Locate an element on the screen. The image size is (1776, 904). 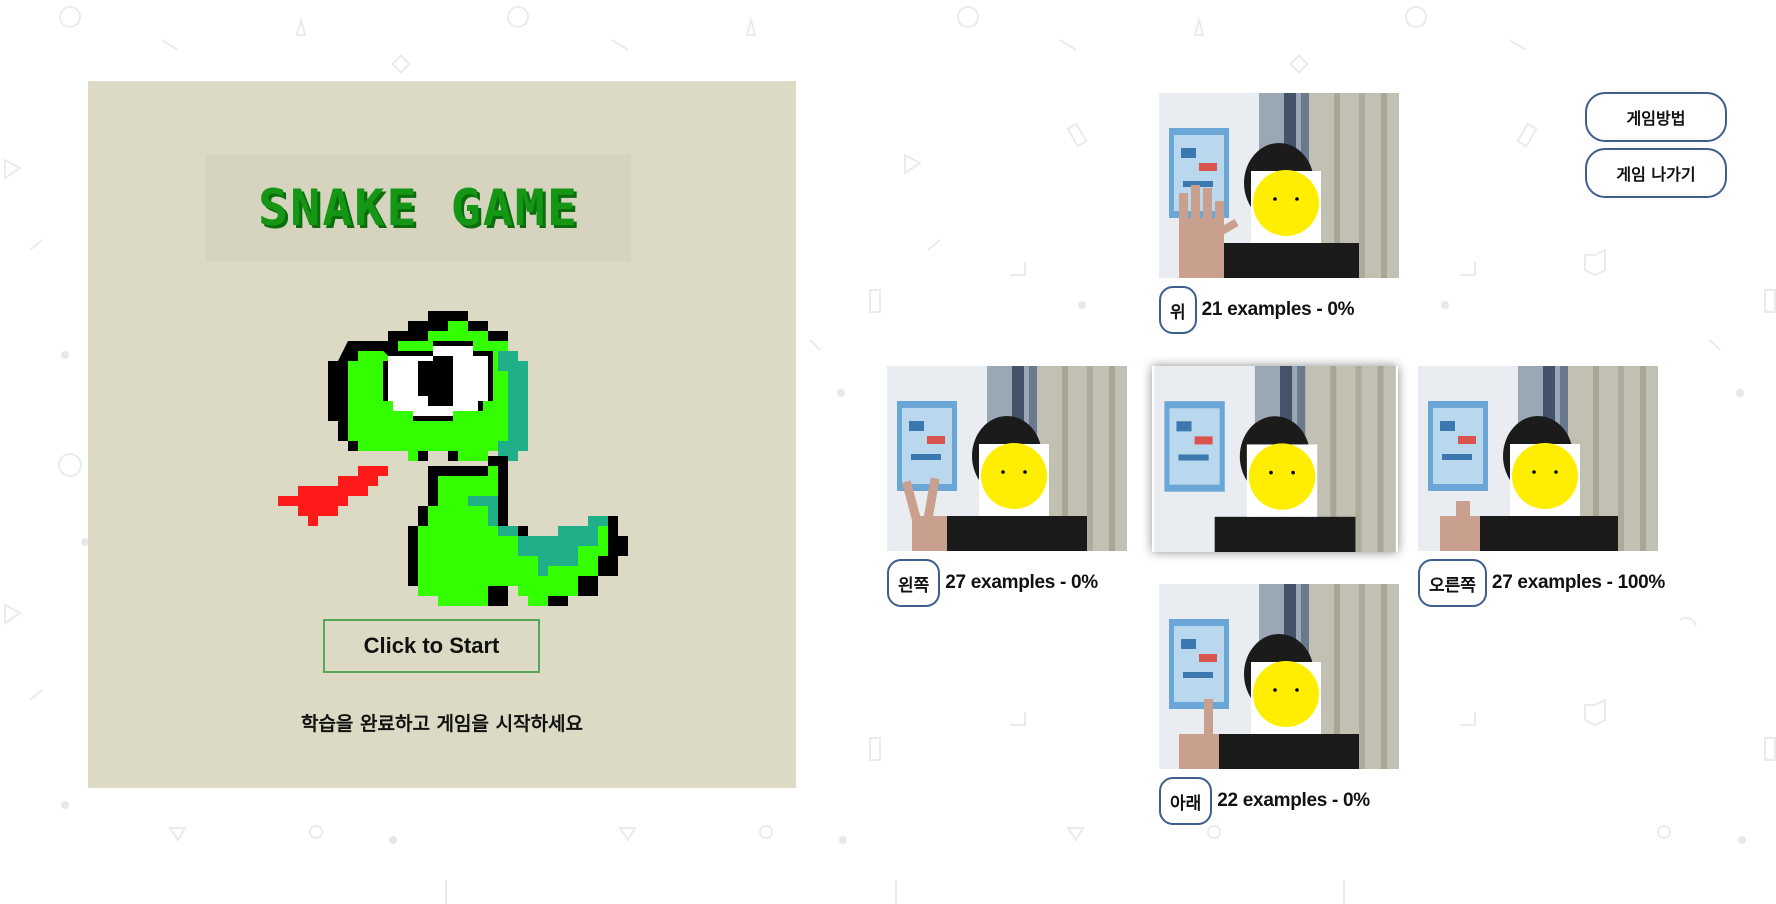
instruction-text: 학습을 완료하고 게임을 시작하세요 is located at coordinates (442, 724).